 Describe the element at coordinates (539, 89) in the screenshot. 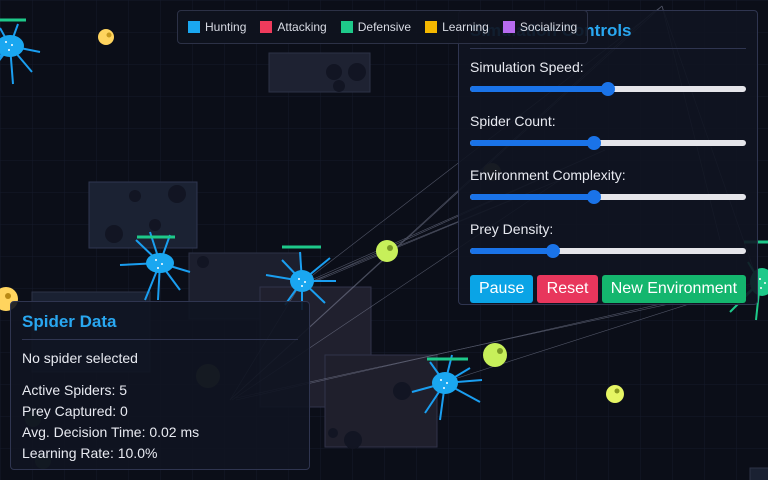

I see `speed-slider-fill` at that location.